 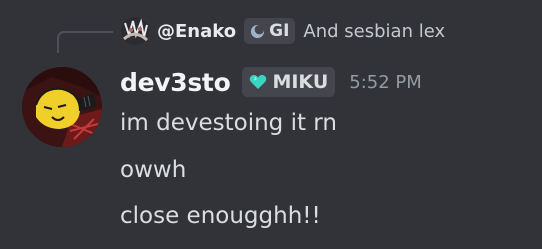 I want to click on user-guild-tag-label: MIKU, so click(x=300, y=82).